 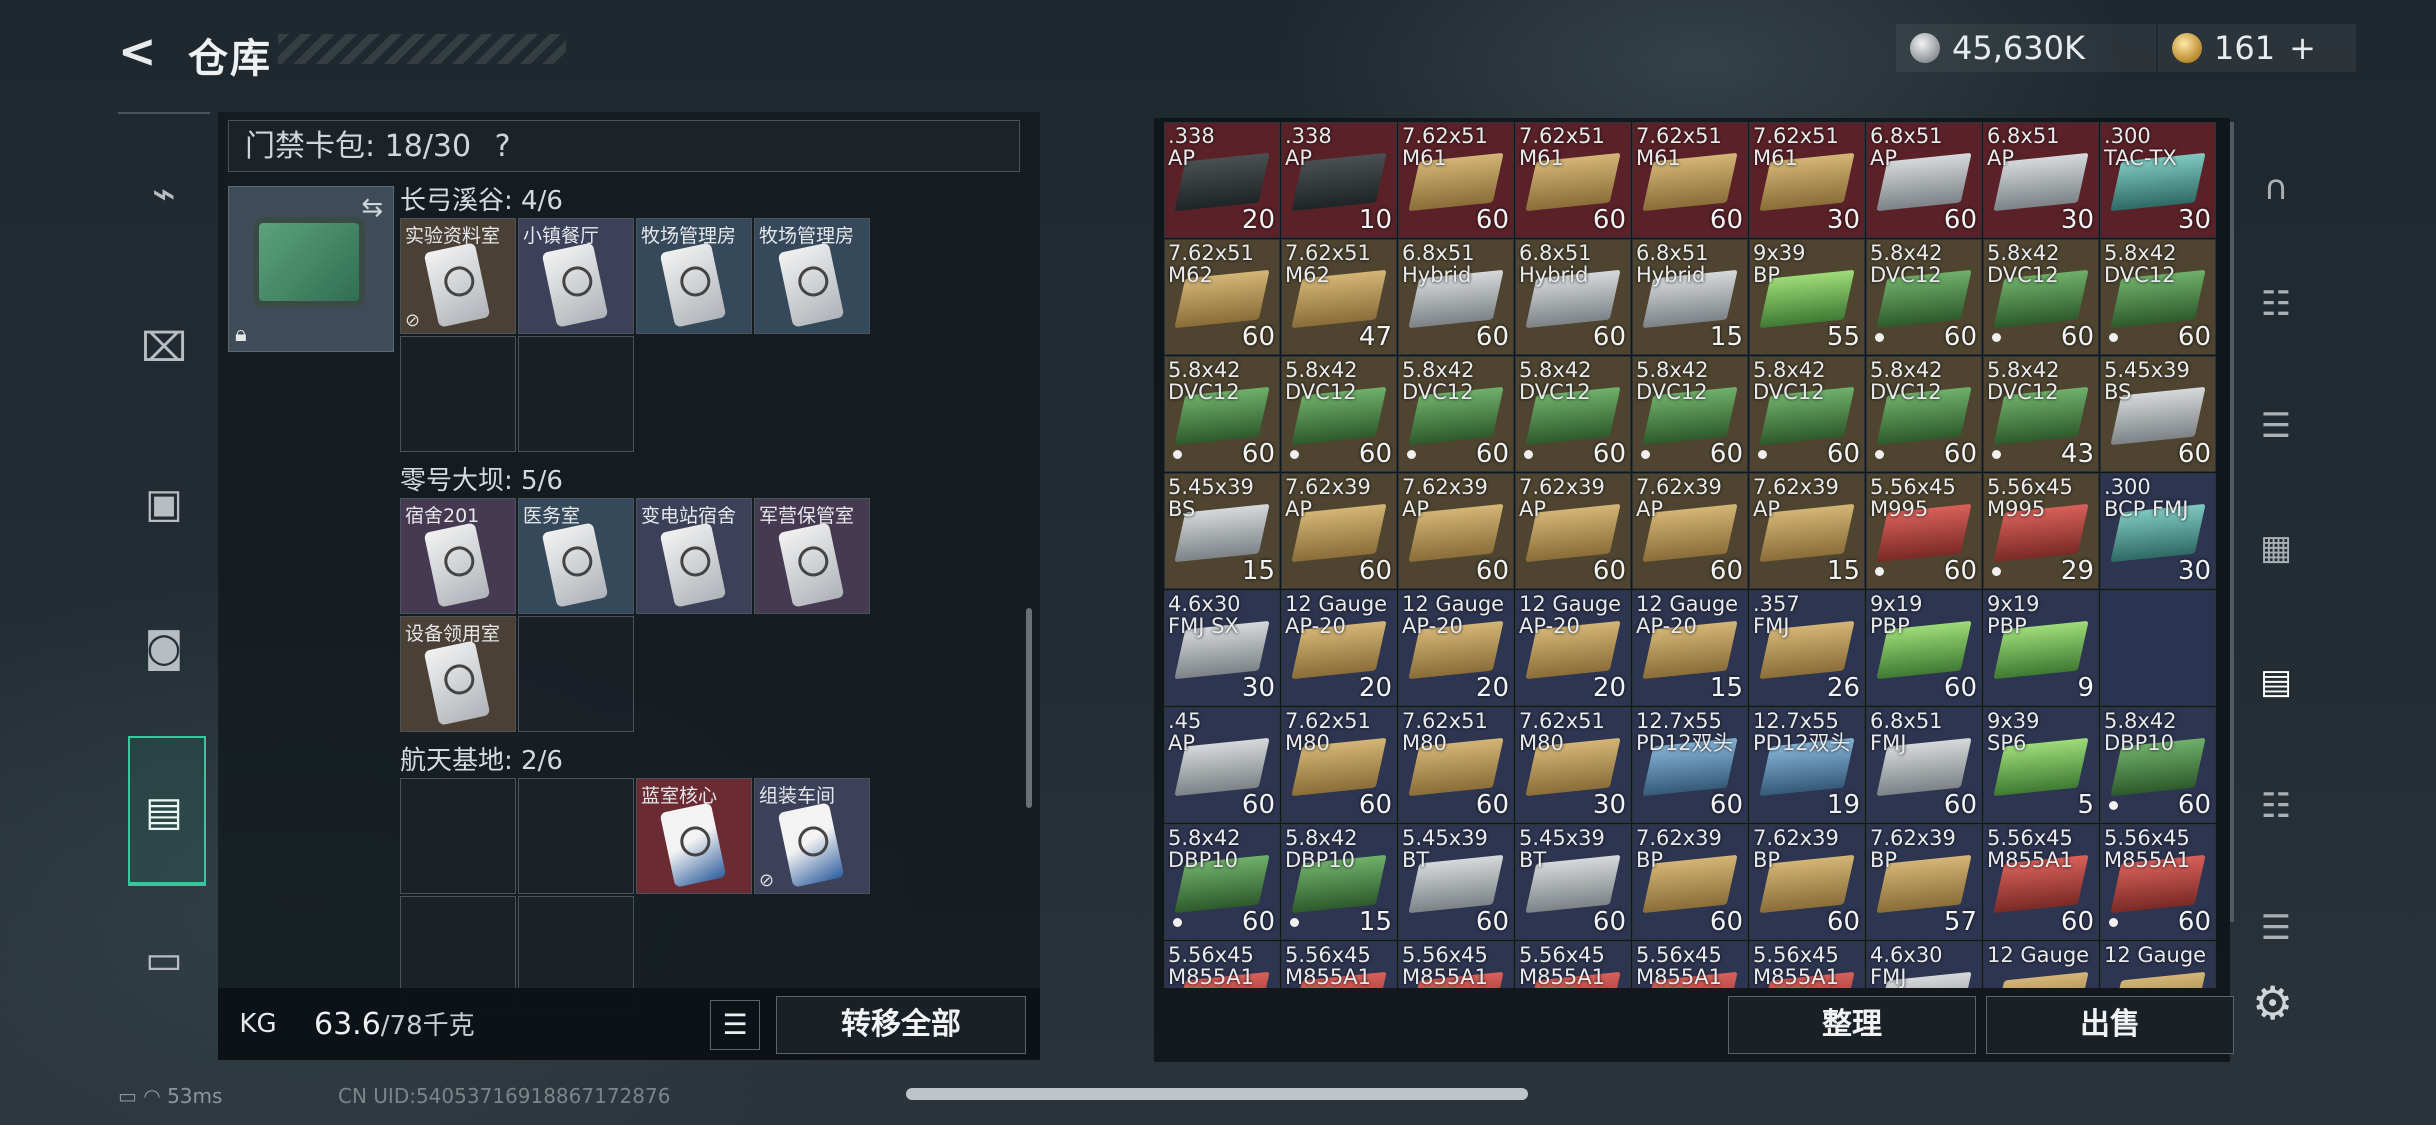 I want to click on inventory-item: .357 FMJ 26, so click(x=1807, y=648).